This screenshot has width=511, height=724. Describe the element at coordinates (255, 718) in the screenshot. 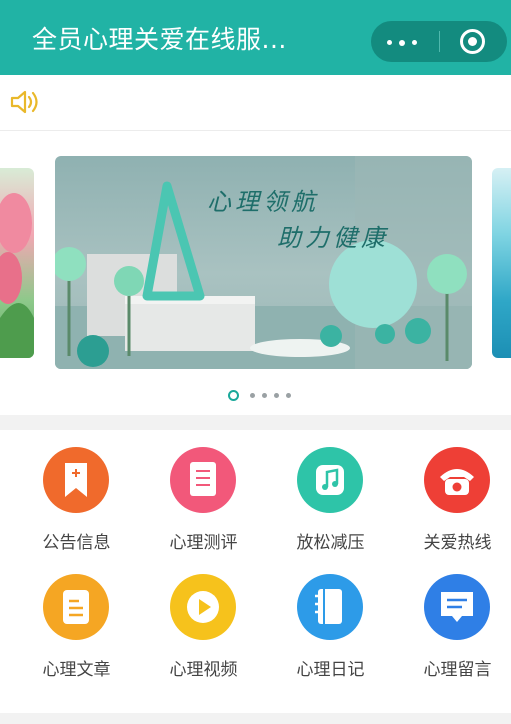

I see `bottom-divider` at that location.